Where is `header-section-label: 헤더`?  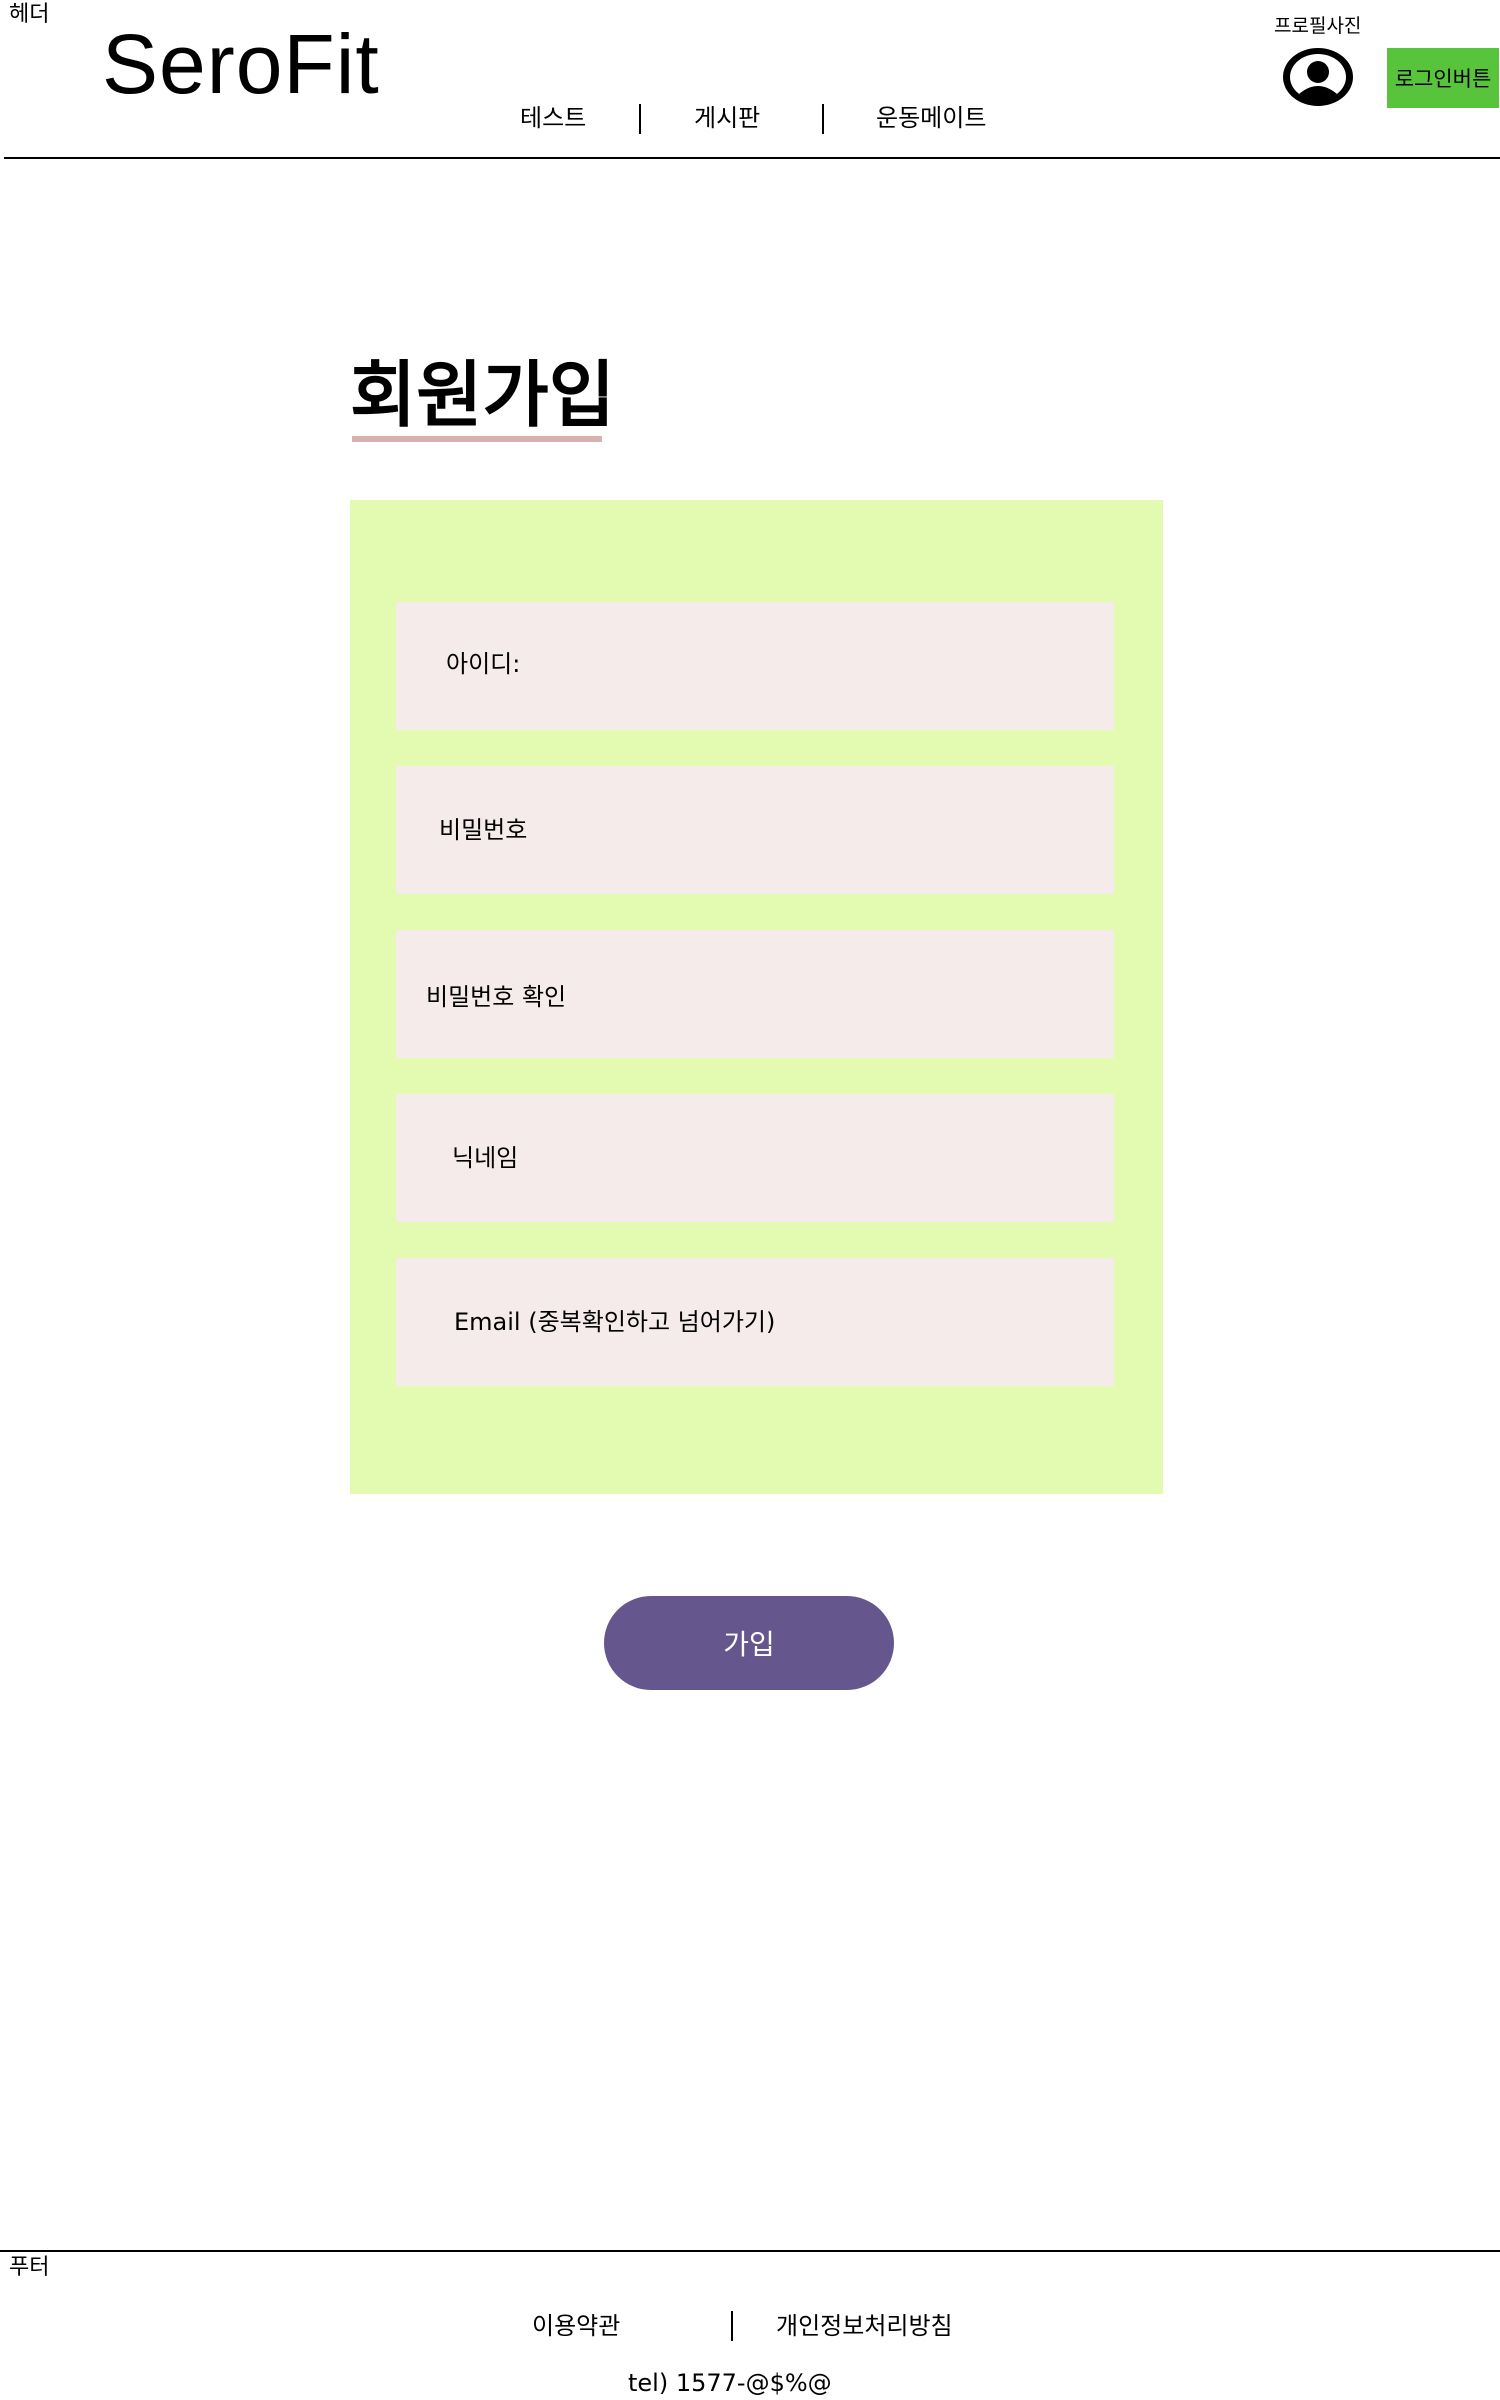 header-section-label: 헤더 is located at coordinates (29, 14).